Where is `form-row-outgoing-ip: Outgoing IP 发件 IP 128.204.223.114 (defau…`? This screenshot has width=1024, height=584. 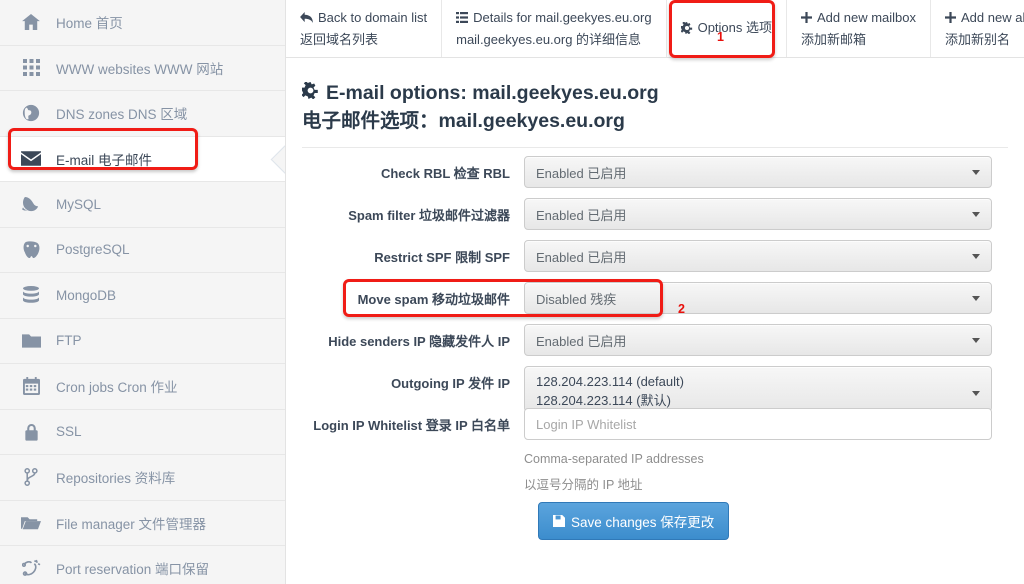 form-row-outgoing-ip: Outgoing IP 发件 IP 128.204.223.114 (defau… is located at coordinates (655, 389).